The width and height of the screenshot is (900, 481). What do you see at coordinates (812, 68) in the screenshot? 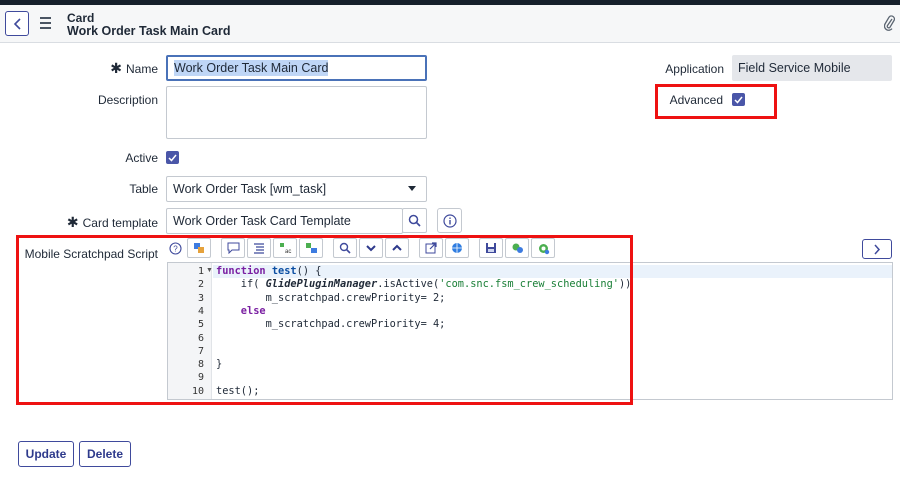
I see `application-field: Field Service Mobile` at bounding box center [812, 68].